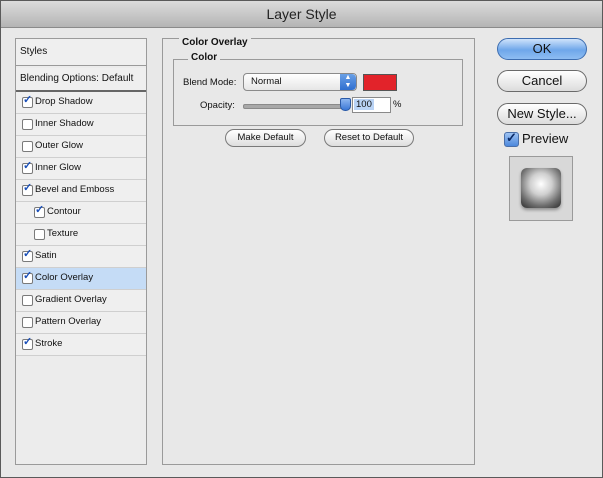 Image resolution: width=603 pixels, height=478 pixels. What do you see at coordinates (265, 138) in the screenshot?
I see `make-default-button: Make Default` at bounding box center [265, 138].